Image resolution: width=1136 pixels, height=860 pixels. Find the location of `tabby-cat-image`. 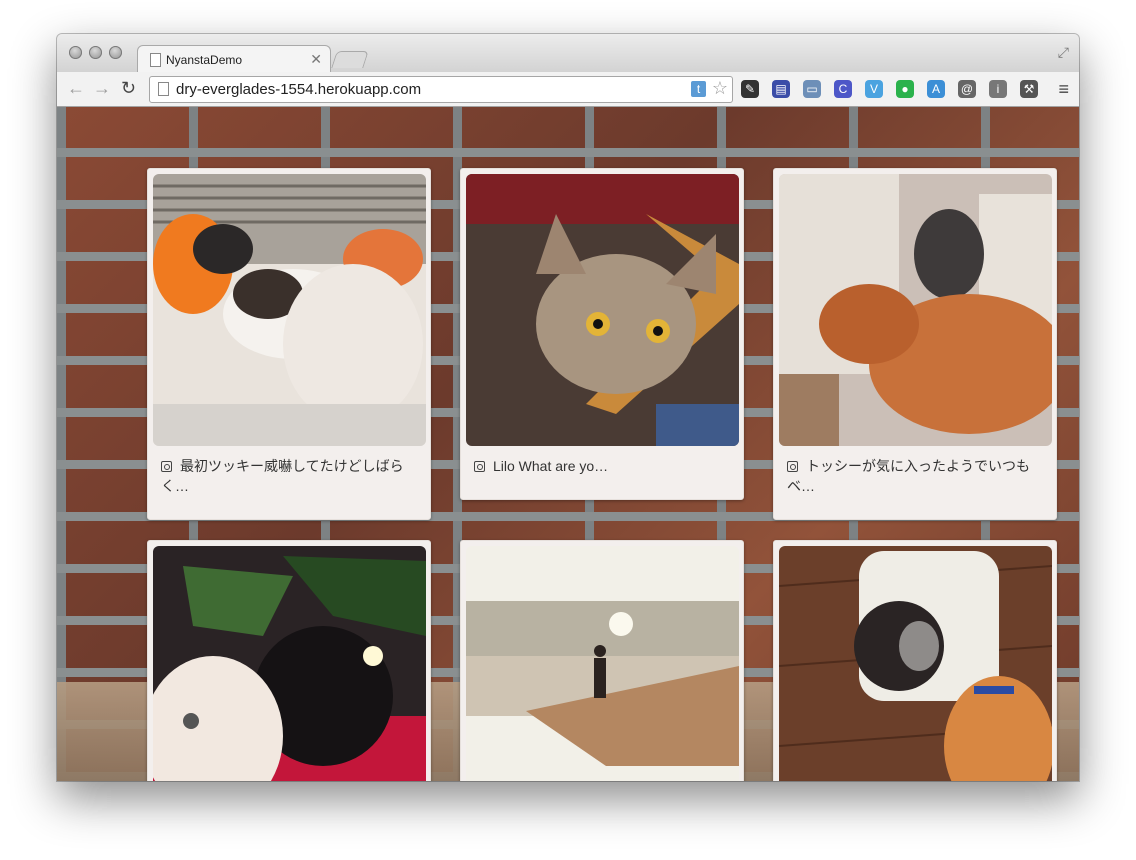

tabby-cat-image is located at coordinates (602, 310).